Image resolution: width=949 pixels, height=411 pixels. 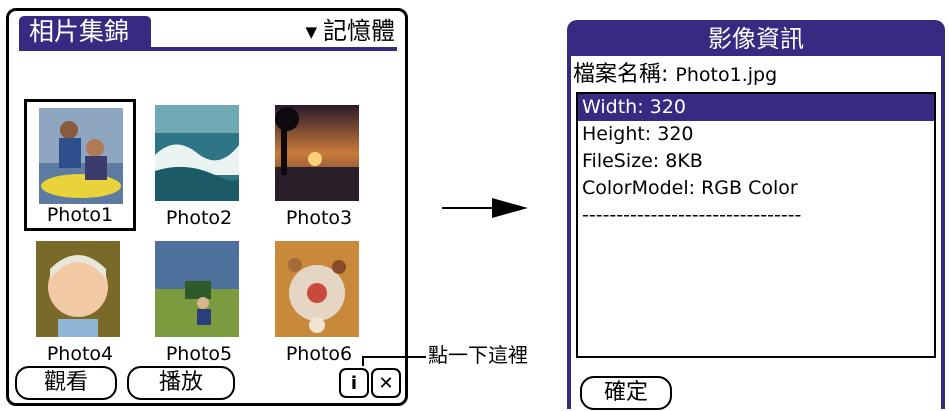 I want to click on app-title: 相片集錦, so click(x=85, y=32).